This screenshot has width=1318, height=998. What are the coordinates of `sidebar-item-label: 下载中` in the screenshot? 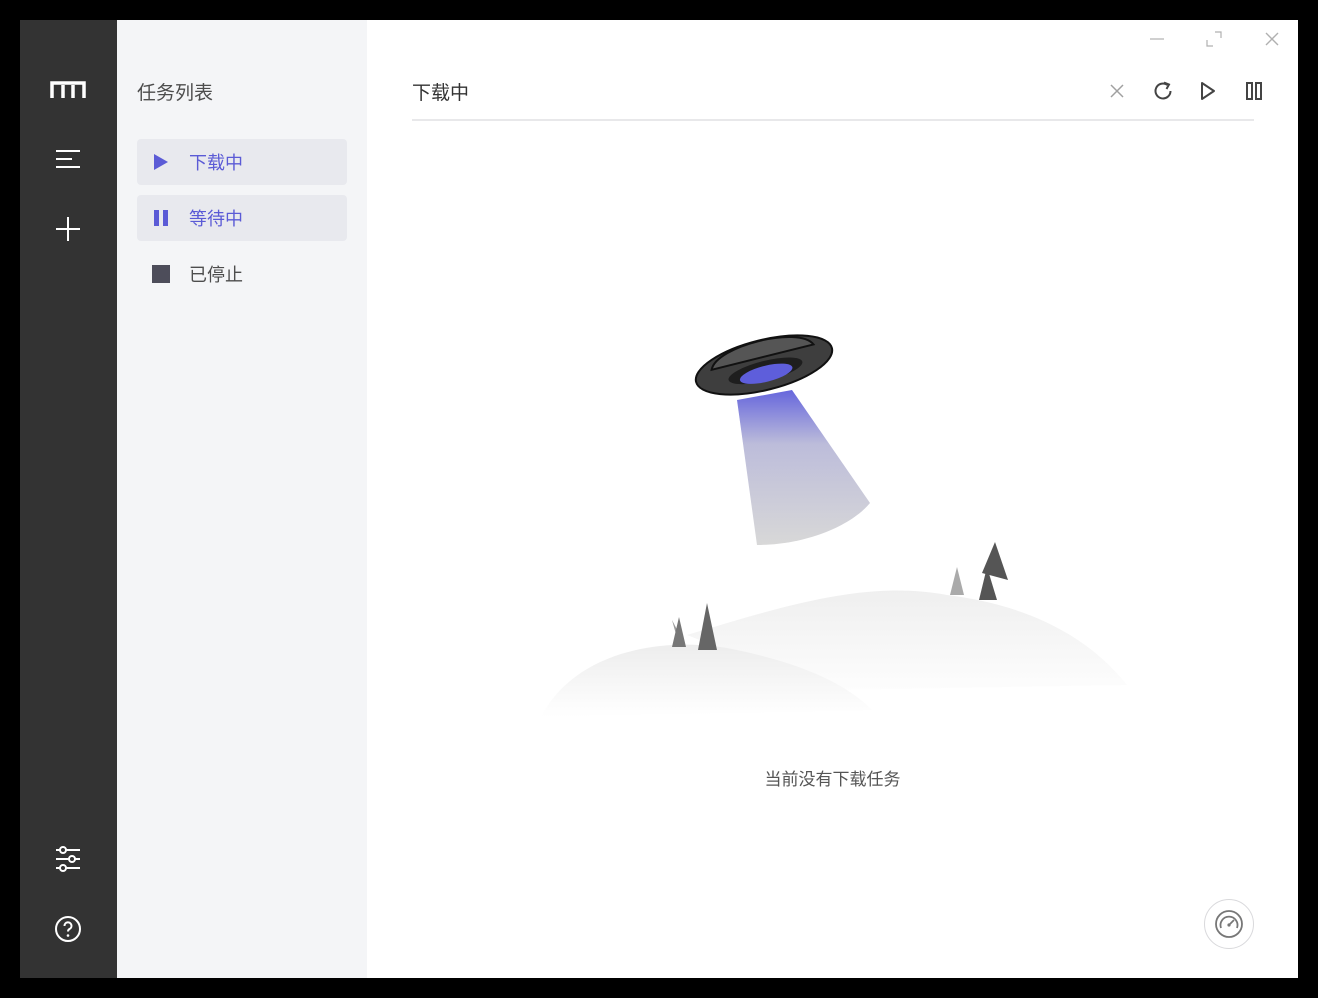 It's located at (216, 163).